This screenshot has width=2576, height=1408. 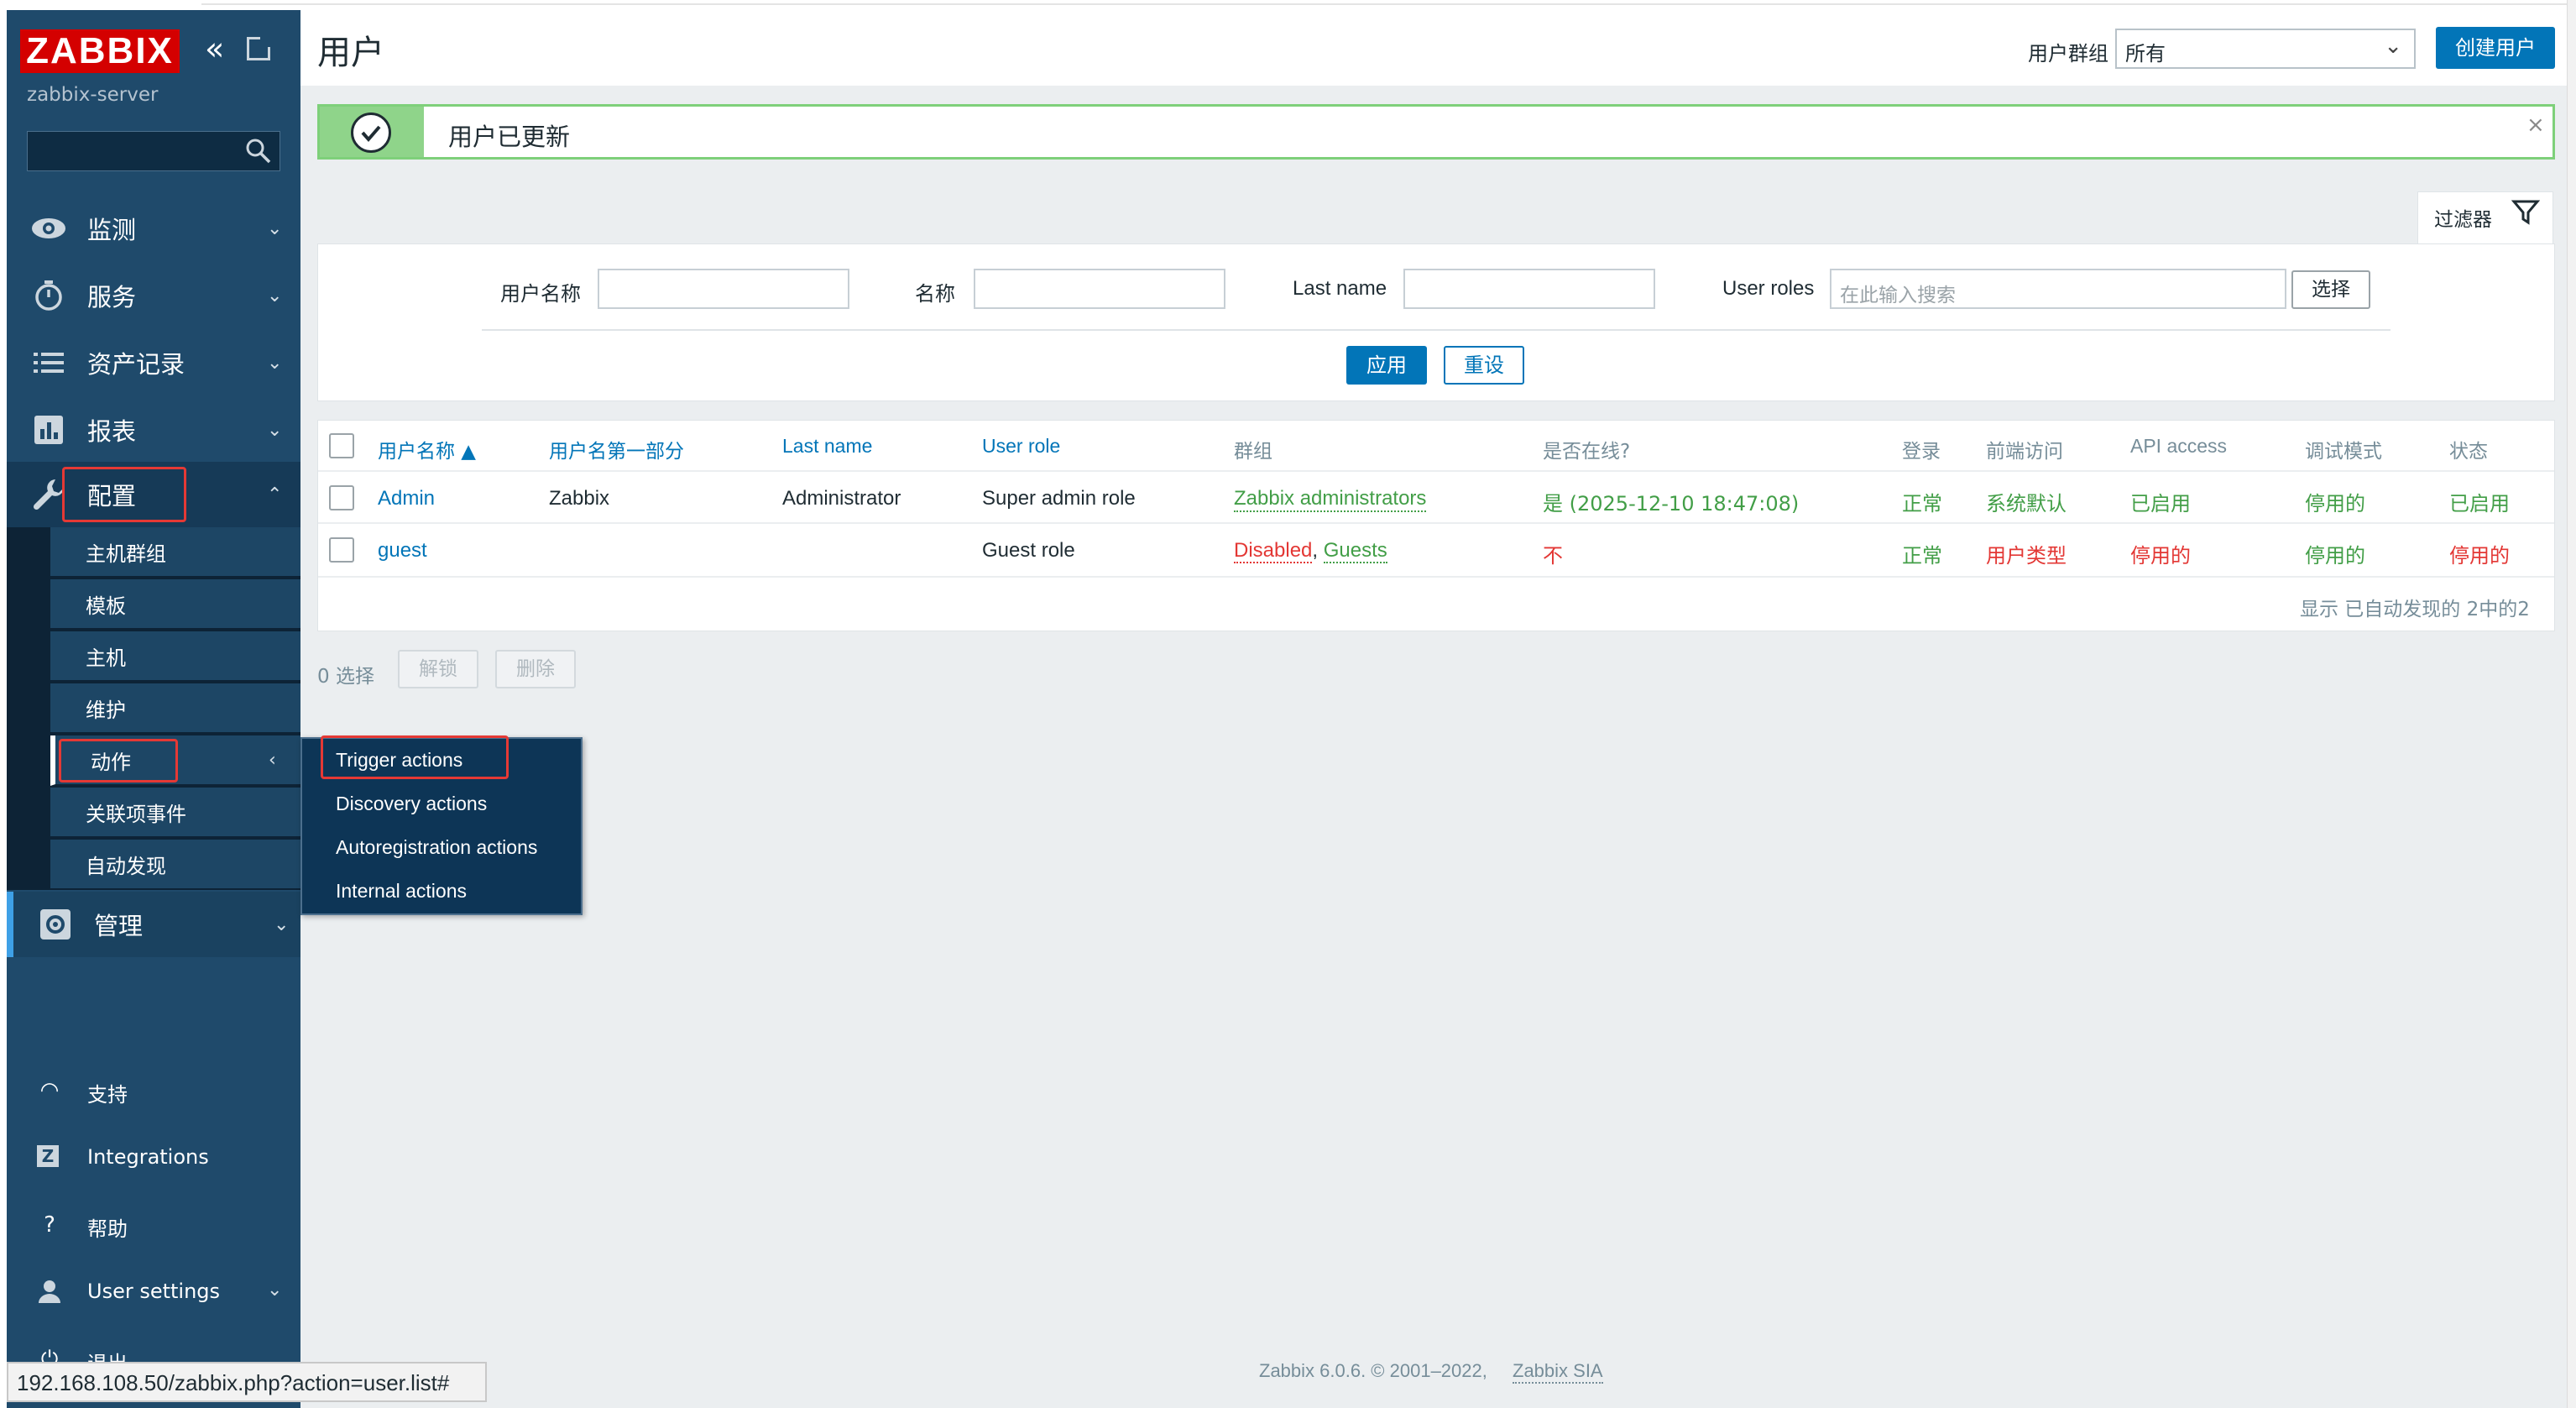 I want to click on sub-discovery: 自动发现, so click(x=175, y=865).